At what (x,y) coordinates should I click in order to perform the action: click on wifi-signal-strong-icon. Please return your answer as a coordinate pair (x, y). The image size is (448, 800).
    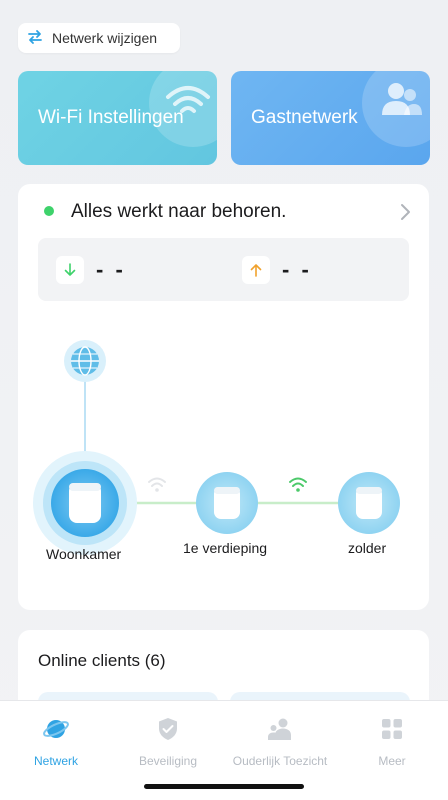
    Looking at the image, I should click on (298, 484).